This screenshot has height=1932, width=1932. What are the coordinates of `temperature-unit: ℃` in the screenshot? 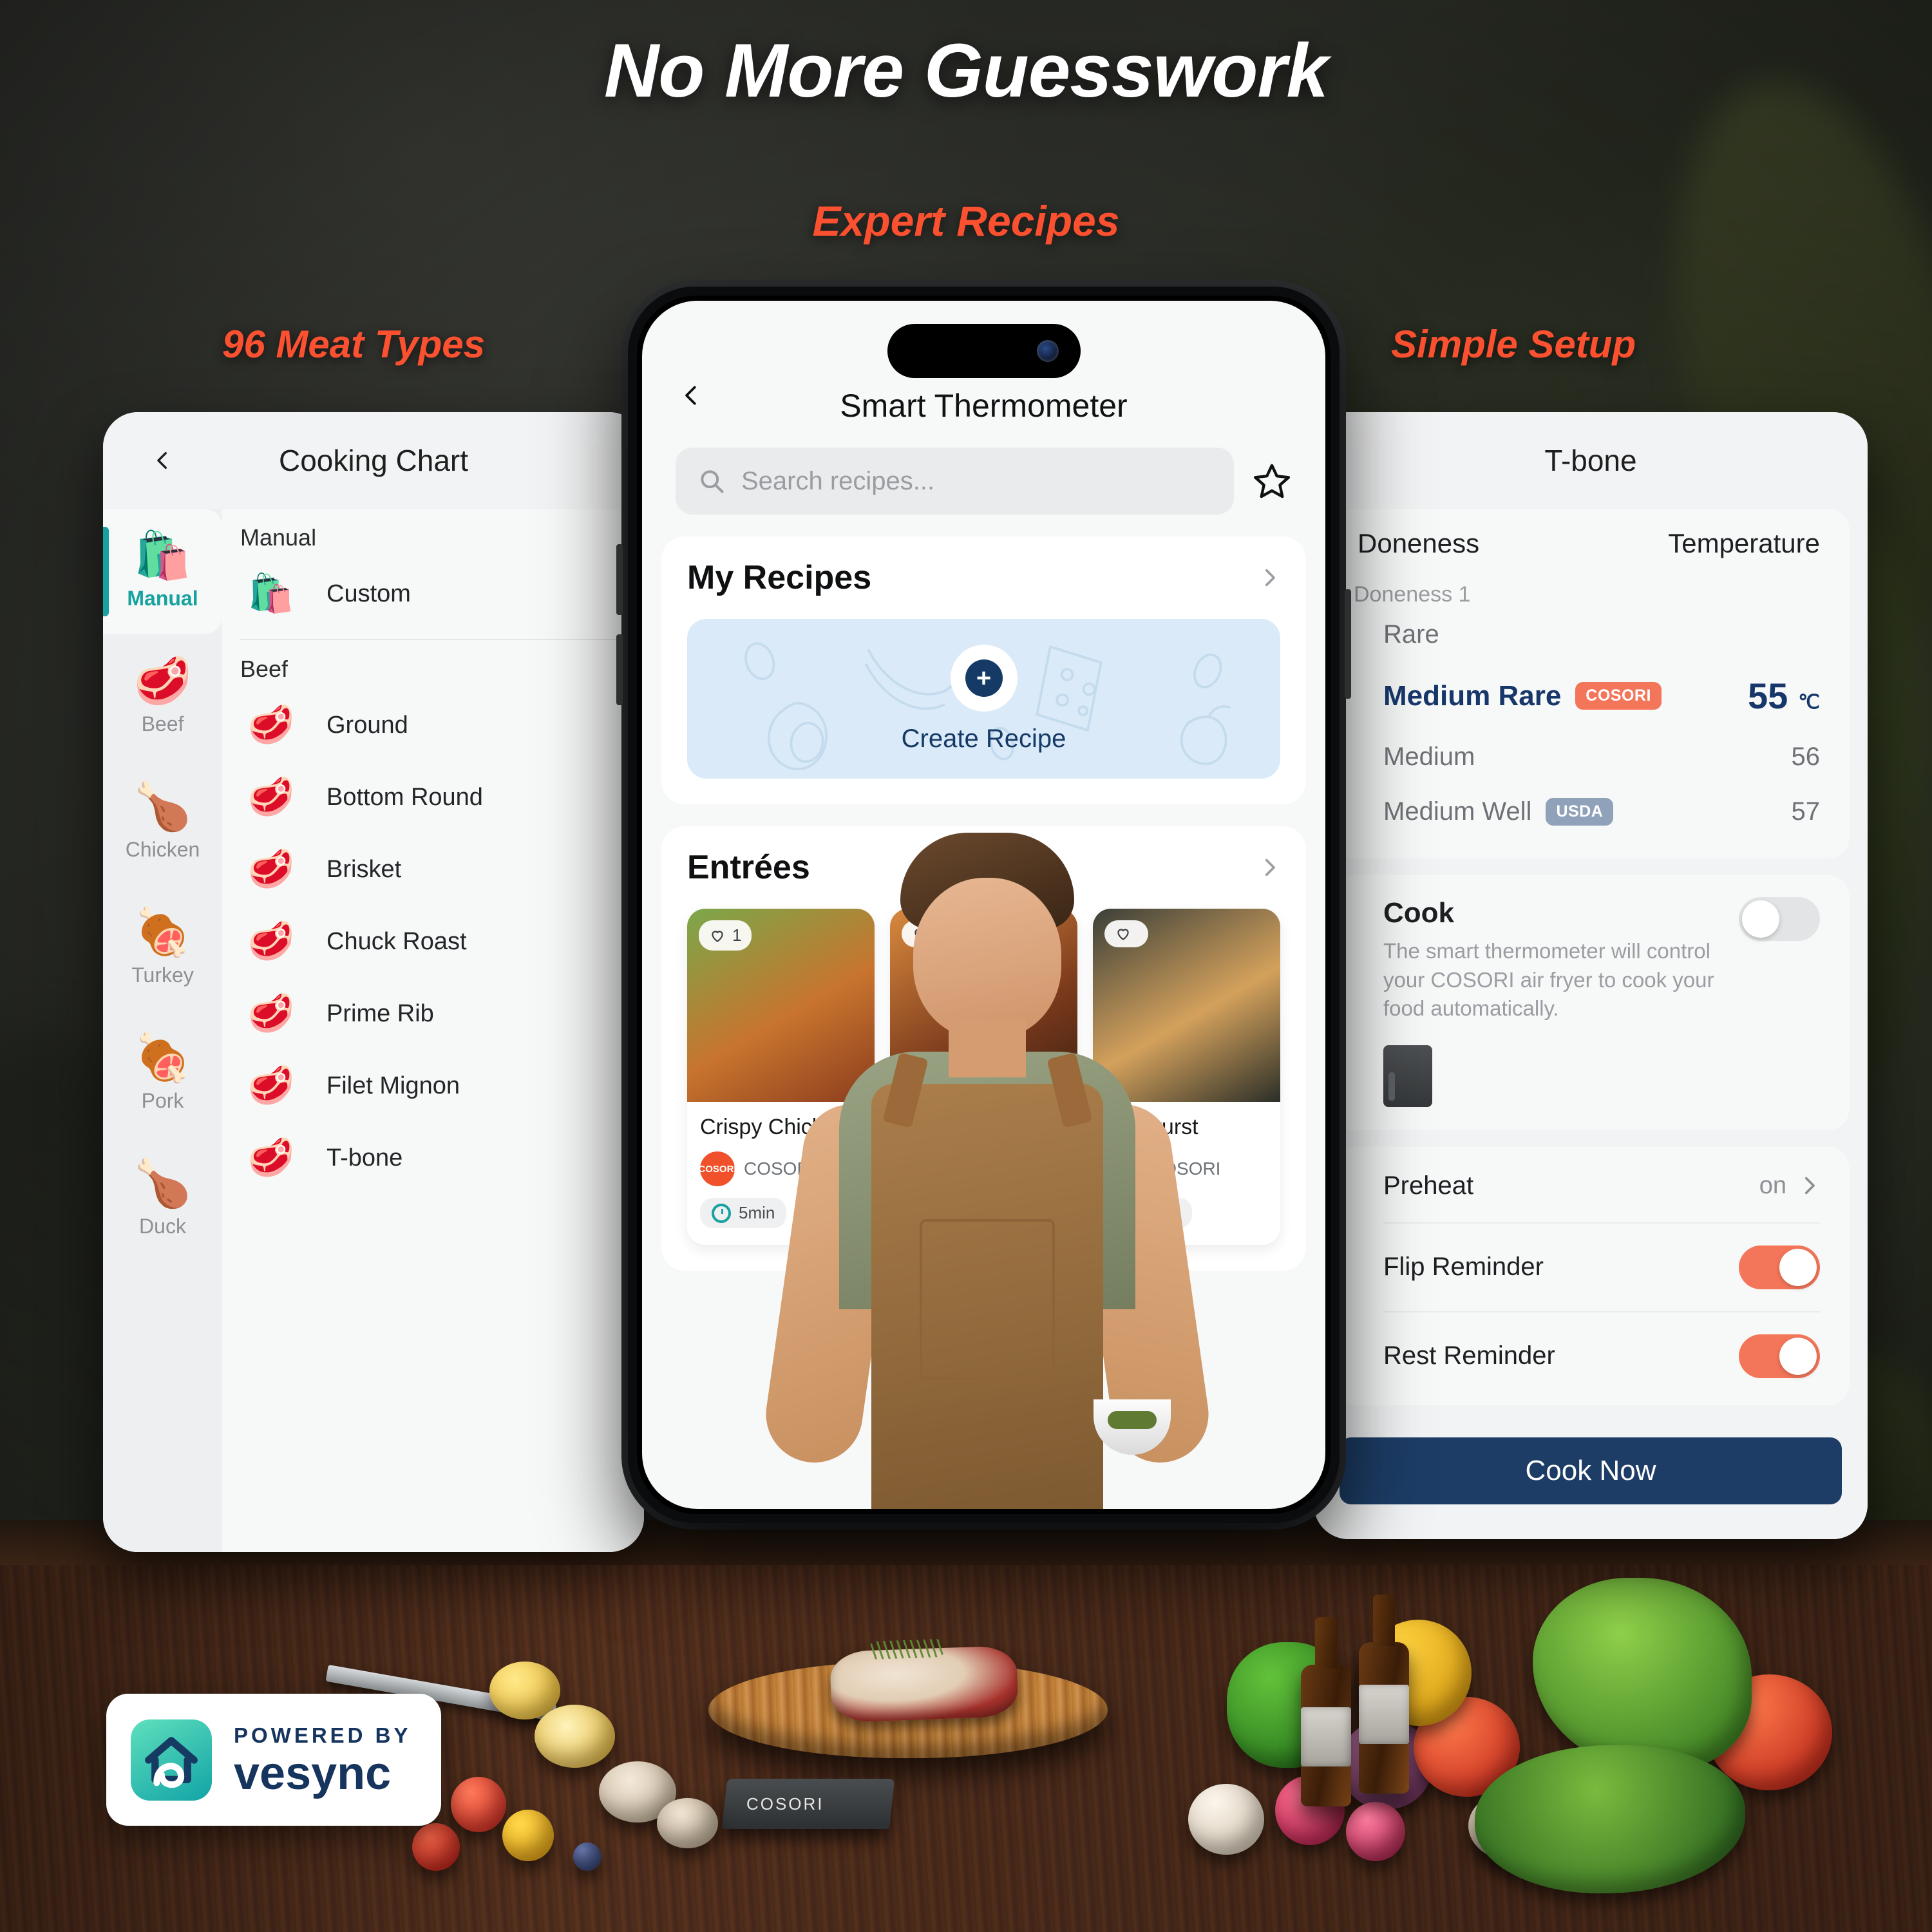 It's located at (1809, 702).